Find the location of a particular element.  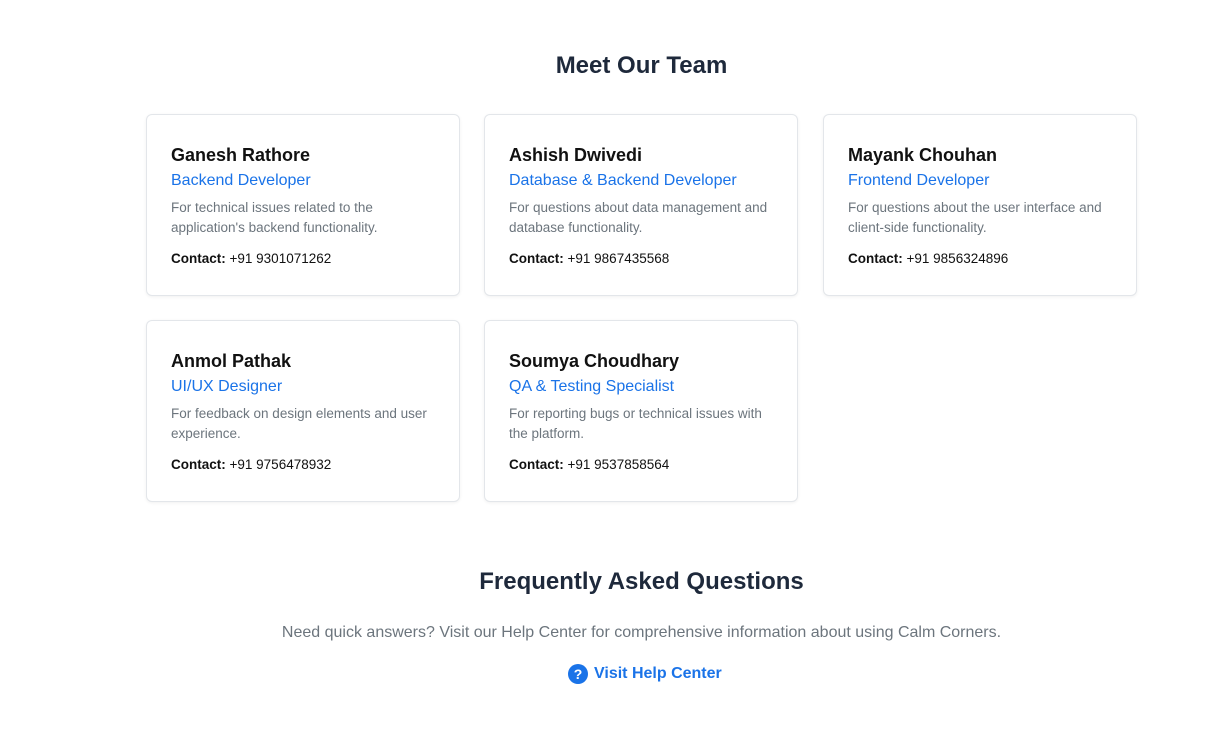

member-contact: Contact: +91 9756478932 is located at coordinates (303, 465).